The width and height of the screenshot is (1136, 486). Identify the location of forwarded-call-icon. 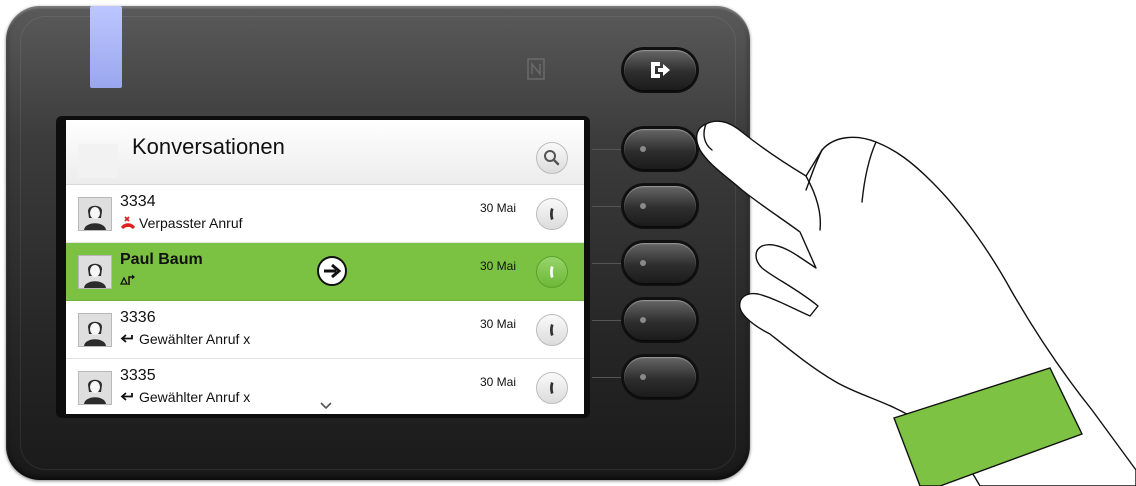
(127, 279).